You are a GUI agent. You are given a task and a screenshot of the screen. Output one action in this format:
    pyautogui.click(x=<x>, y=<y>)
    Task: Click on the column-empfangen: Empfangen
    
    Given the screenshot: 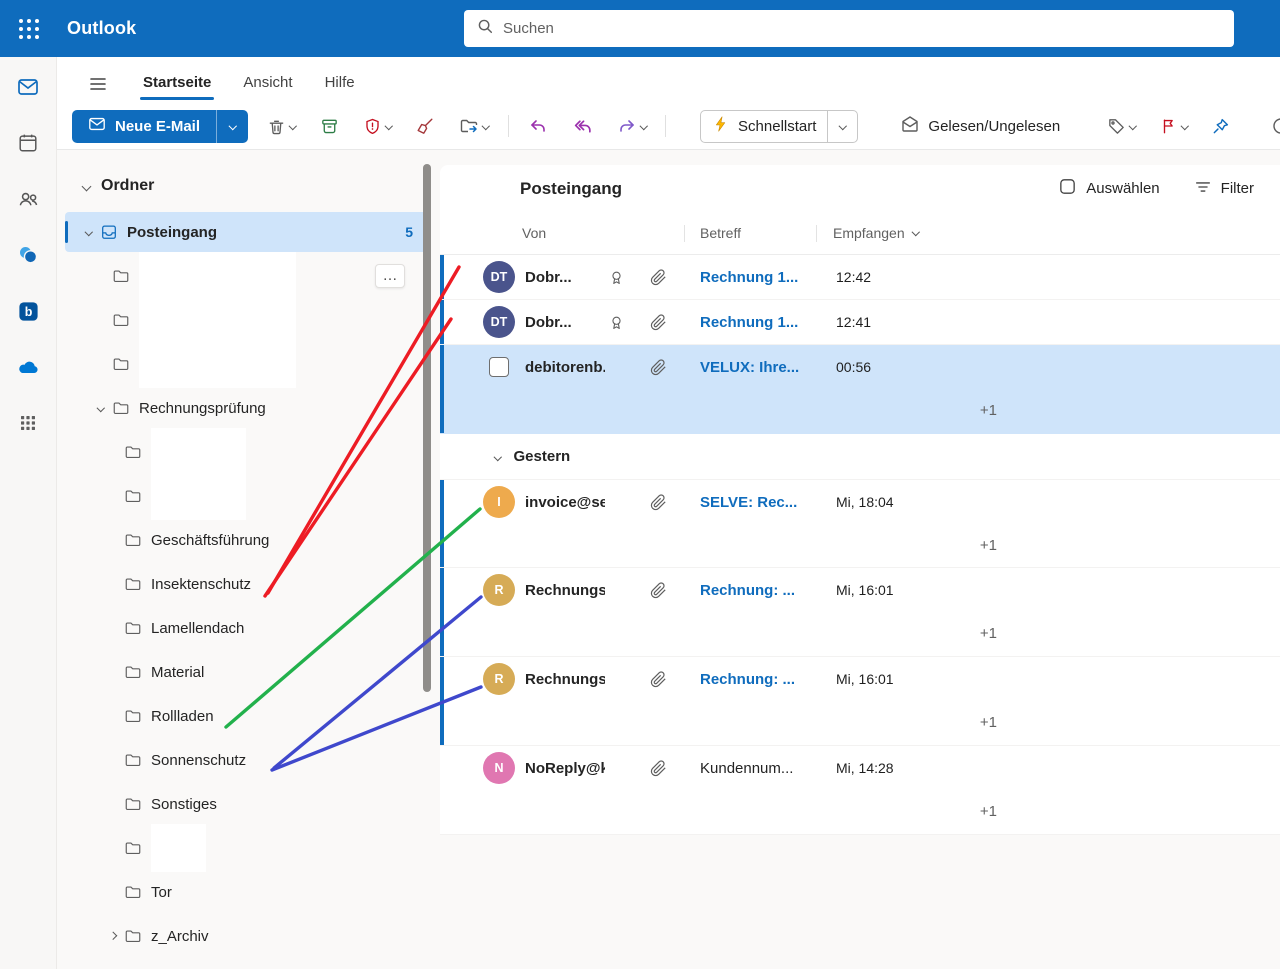 What is the action you would take?
    pyautogui.click(x=876, y=233)
    